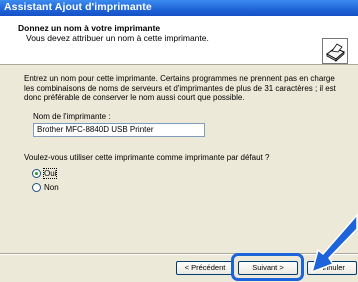 Image resolution: width=358 pixels, height=282 pixels. What do you see at coordinates (334, 243) in the screenshot?
I see `pointer-arrow-icon` at bounding box center [334, 243].